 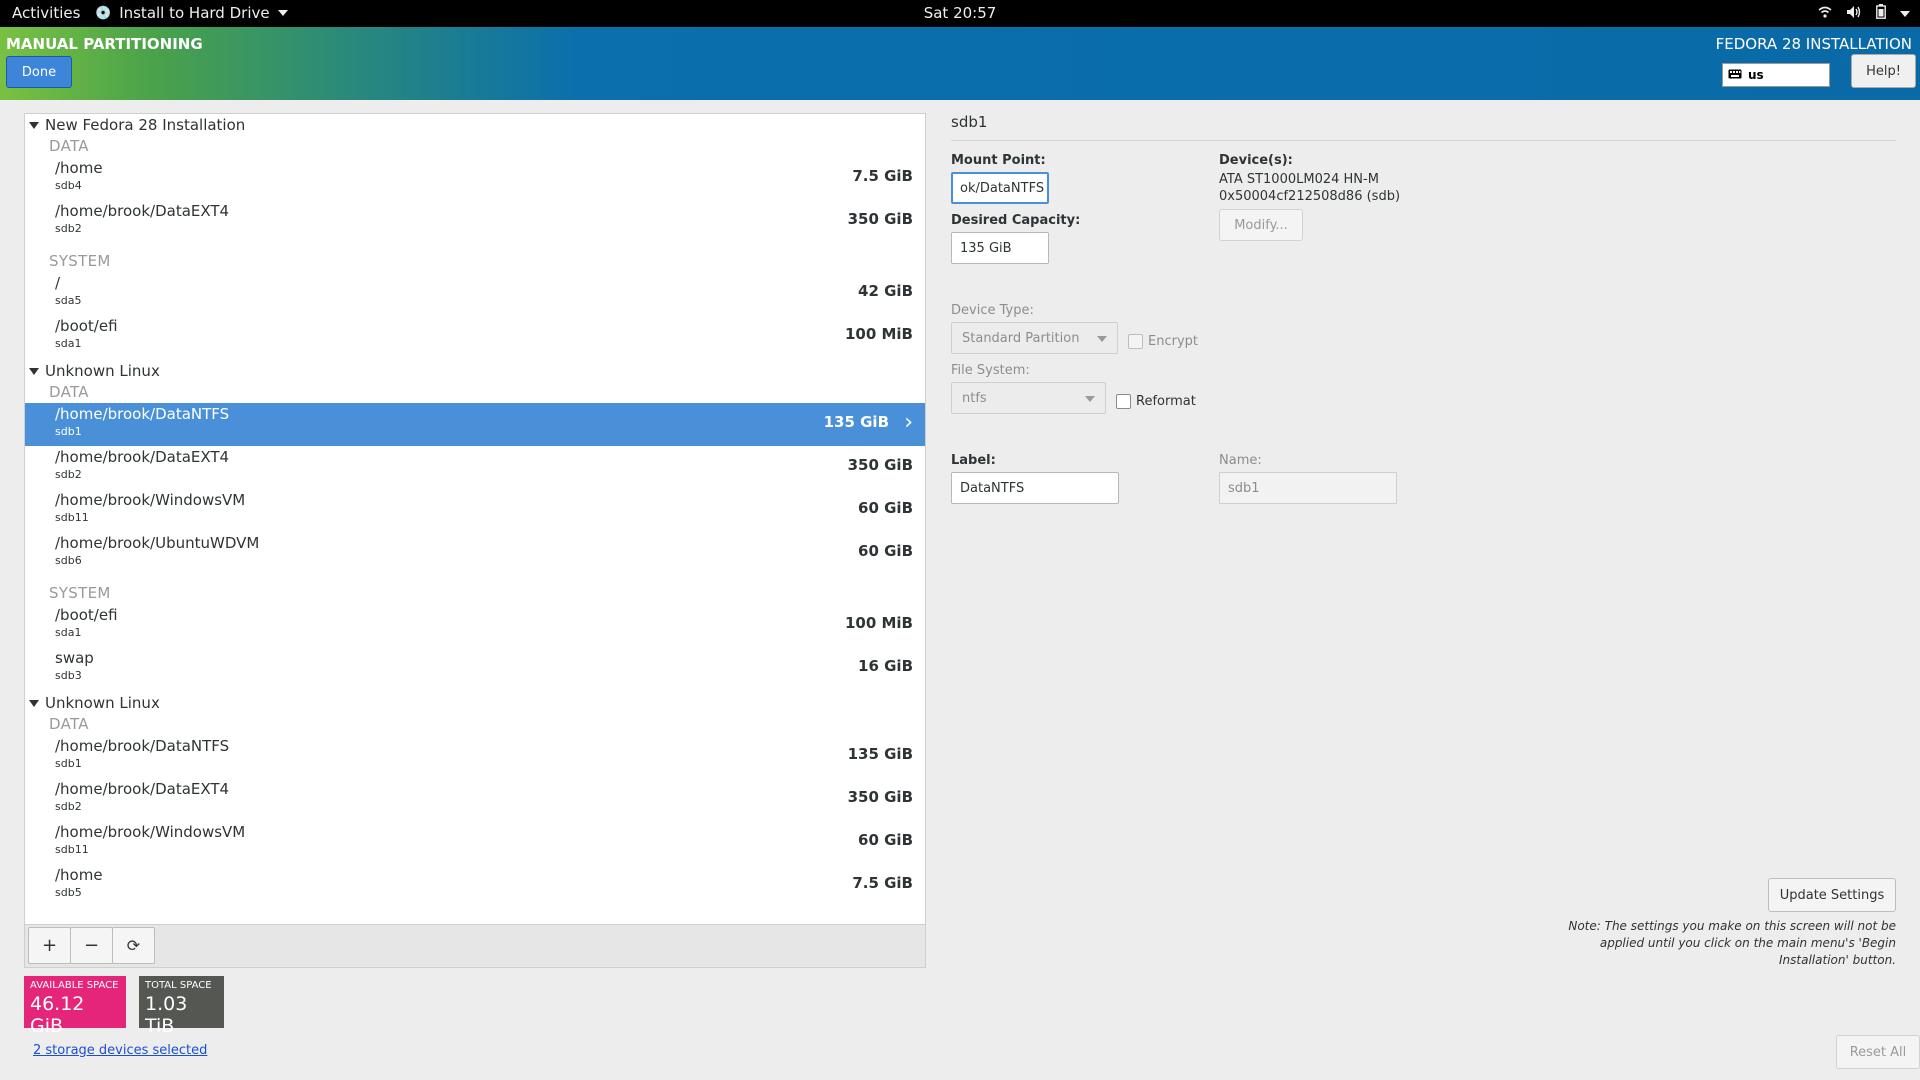 I want to click on refresh-button: ⟳, so click(x=133, y=945).